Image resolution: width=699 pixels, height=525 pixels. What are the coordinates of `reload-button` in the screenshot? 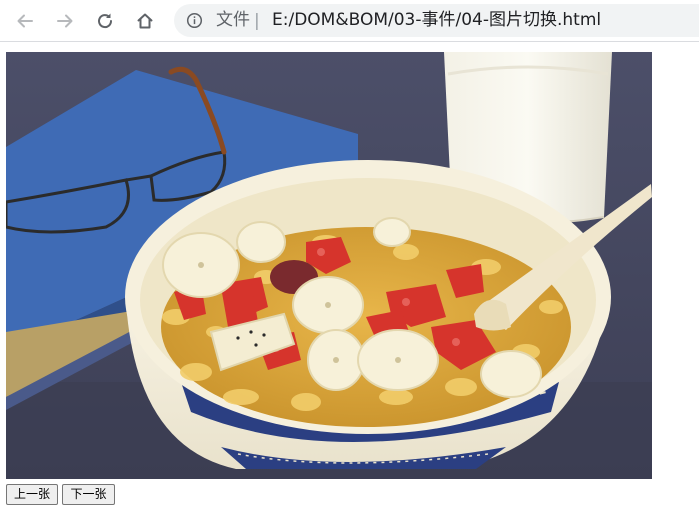 It's located at (105, 21).